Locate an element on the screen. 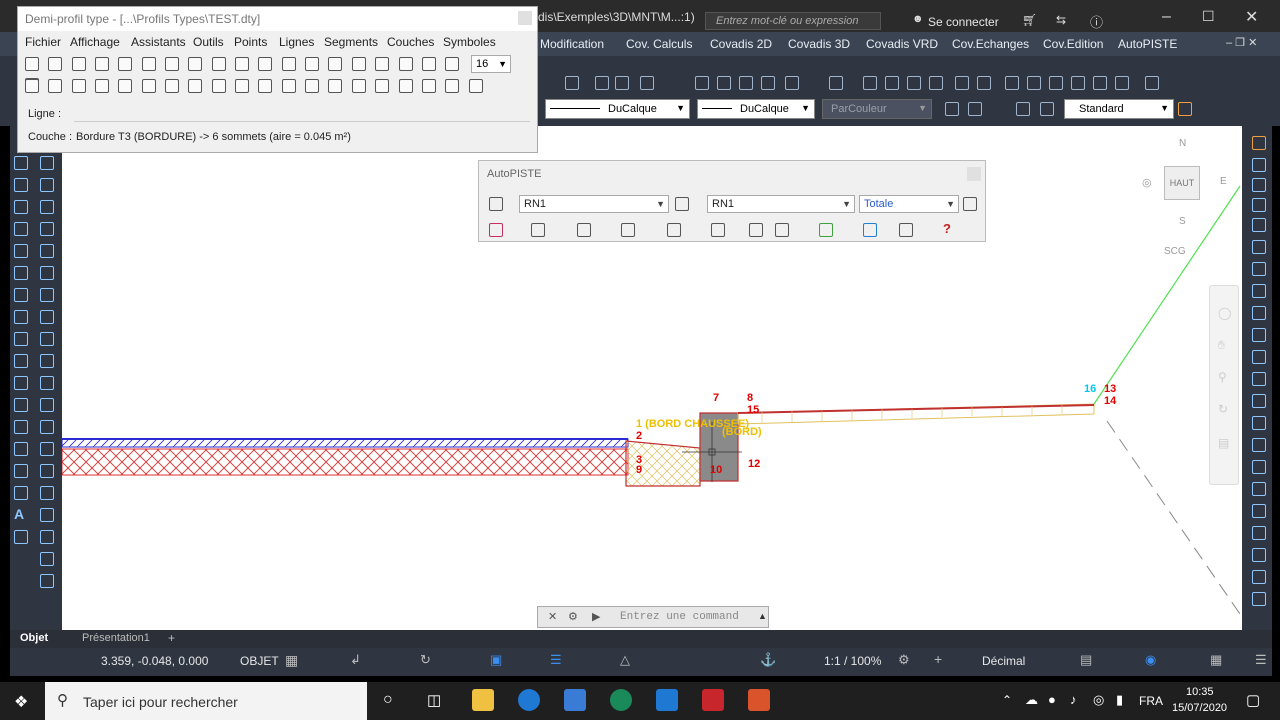 The width and height of the screenshot is (1280, 720). hardware-accel-icon: ▦ is located at coordinates (1216, 660).